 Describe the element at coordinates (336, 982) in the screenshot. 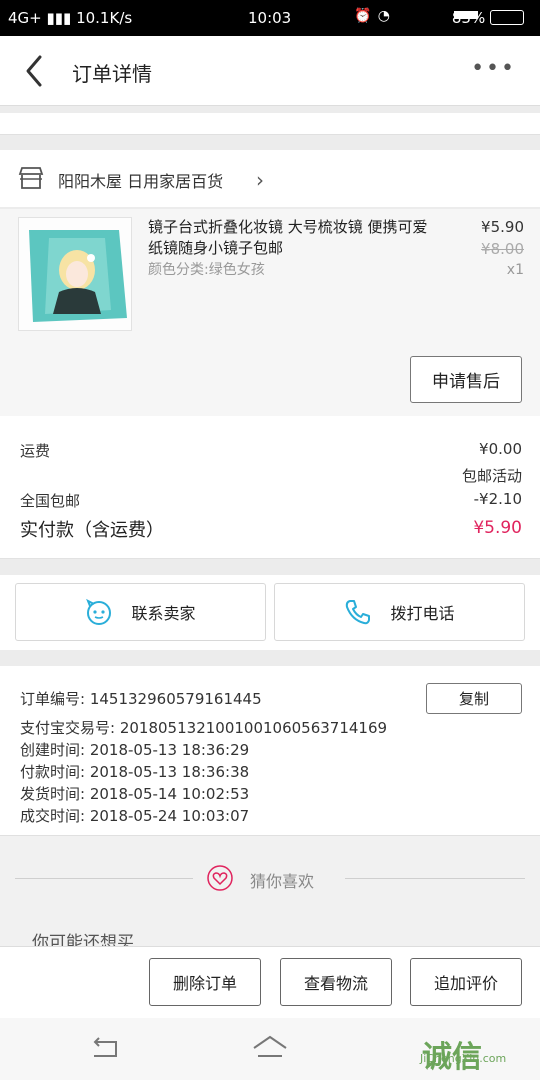

I see `view-logistics-button: 查看物流` at that location.